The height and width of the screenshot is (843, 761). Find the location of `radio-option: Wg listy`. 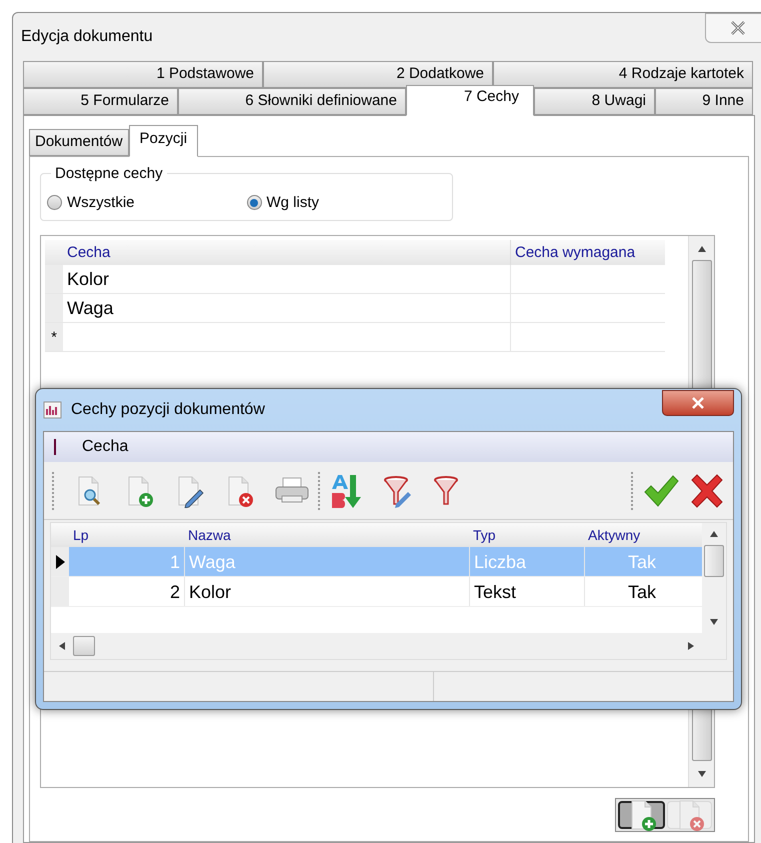

radio-option: Wg listy is located at coordinates (346, 203).